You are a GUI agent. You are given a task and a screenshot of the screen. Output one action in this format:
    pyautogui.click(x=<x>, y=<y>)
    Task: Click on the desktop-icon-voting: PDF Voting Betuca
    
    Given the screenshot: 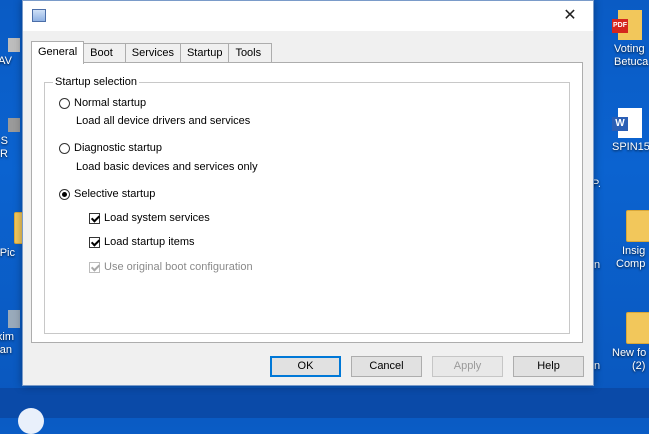 What is the action you would take?
    pyautogui.click(x=624, y=39)
    